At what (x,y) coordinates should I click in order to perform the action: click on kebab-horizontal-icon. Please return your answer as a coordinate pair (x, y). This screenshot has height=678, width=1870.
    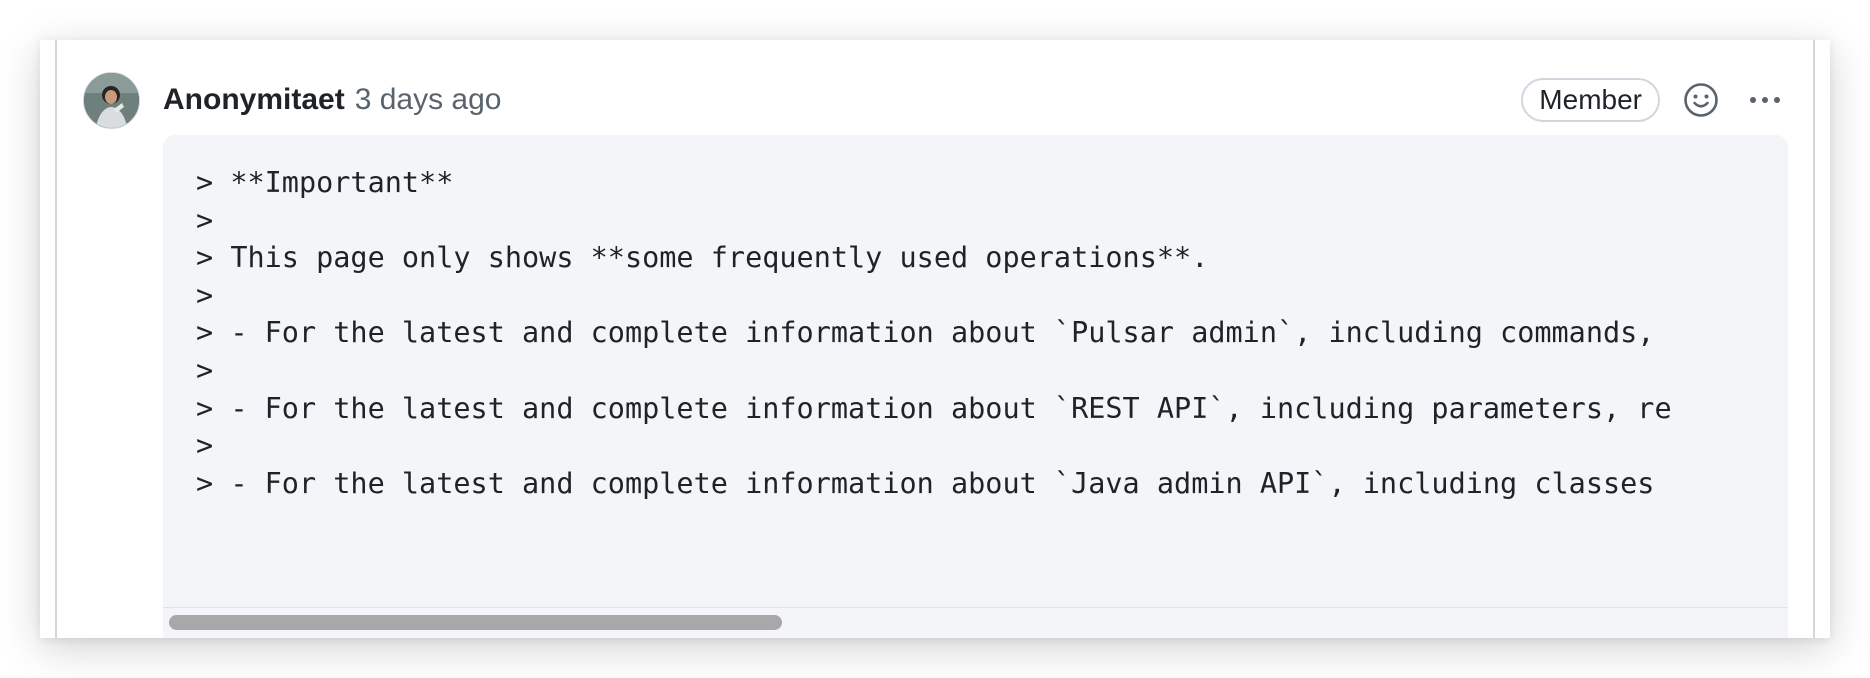
    Looking at the image, I should click on (1765, 100).